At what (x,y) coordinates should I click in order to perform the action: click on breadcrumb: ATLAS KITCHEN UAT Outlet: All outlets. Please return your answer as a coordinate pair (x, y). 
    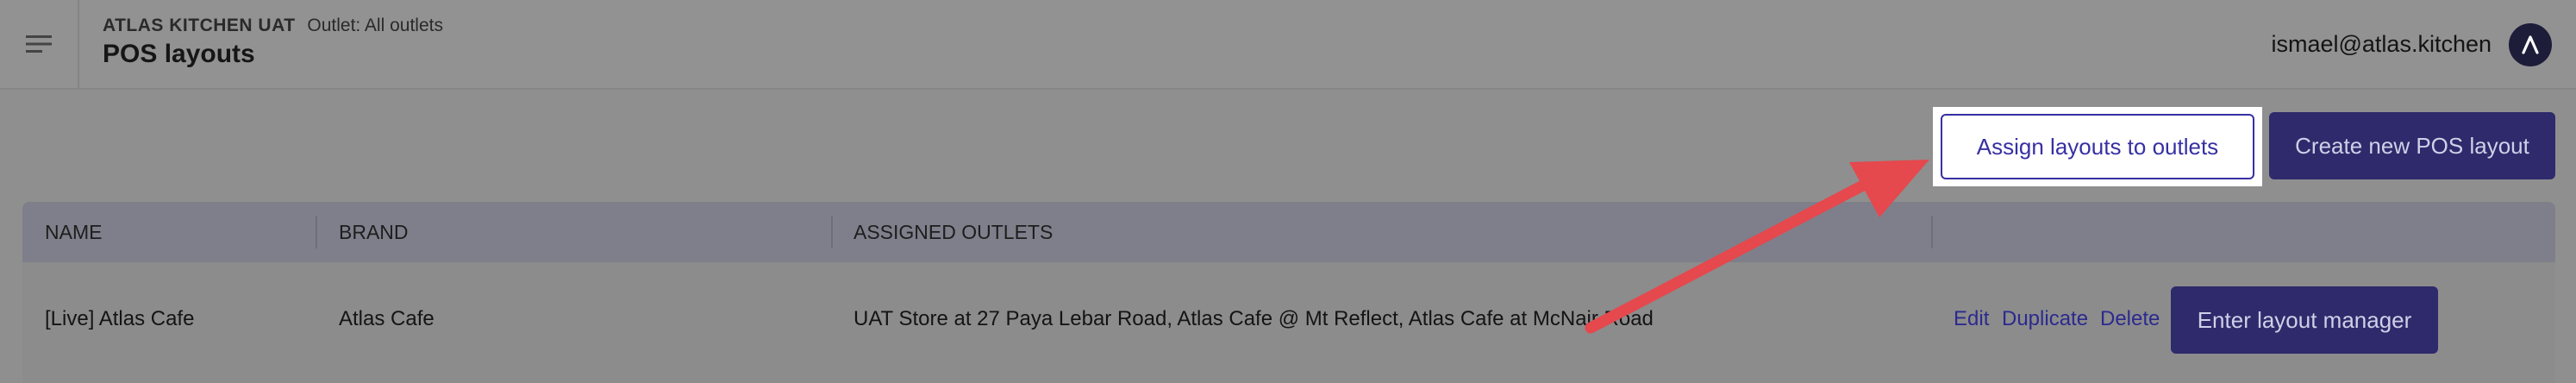
    Looking at the image, I should click on (273, 26).